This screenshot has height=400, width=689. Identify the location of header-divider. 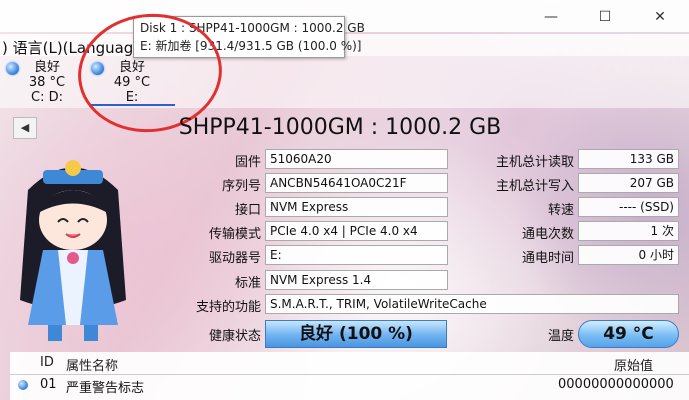
(349, 374).